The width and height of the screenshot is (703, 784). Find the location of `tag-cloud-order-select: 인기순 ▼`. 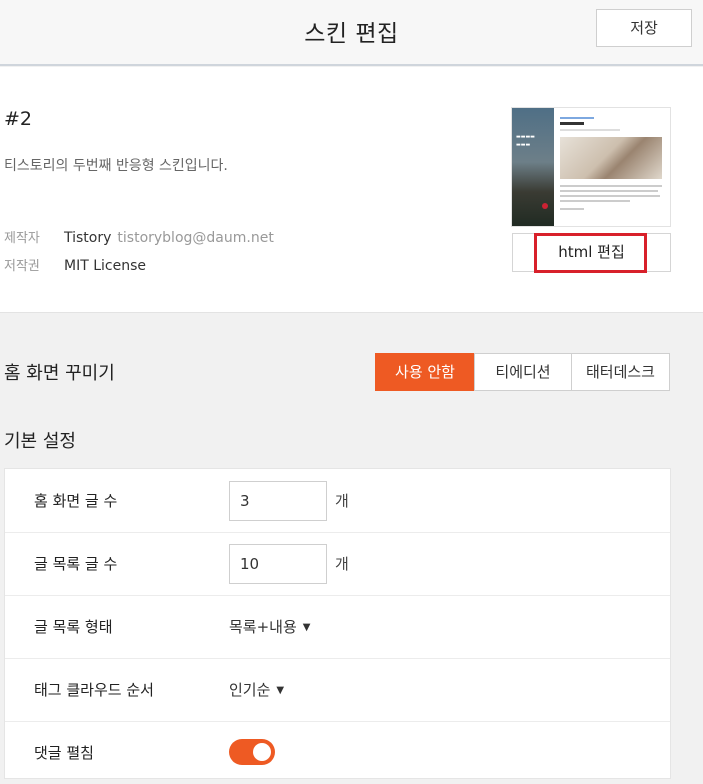

tag-cloud-order-select: 인기순 ▼ is located at coordinates (256, 689).